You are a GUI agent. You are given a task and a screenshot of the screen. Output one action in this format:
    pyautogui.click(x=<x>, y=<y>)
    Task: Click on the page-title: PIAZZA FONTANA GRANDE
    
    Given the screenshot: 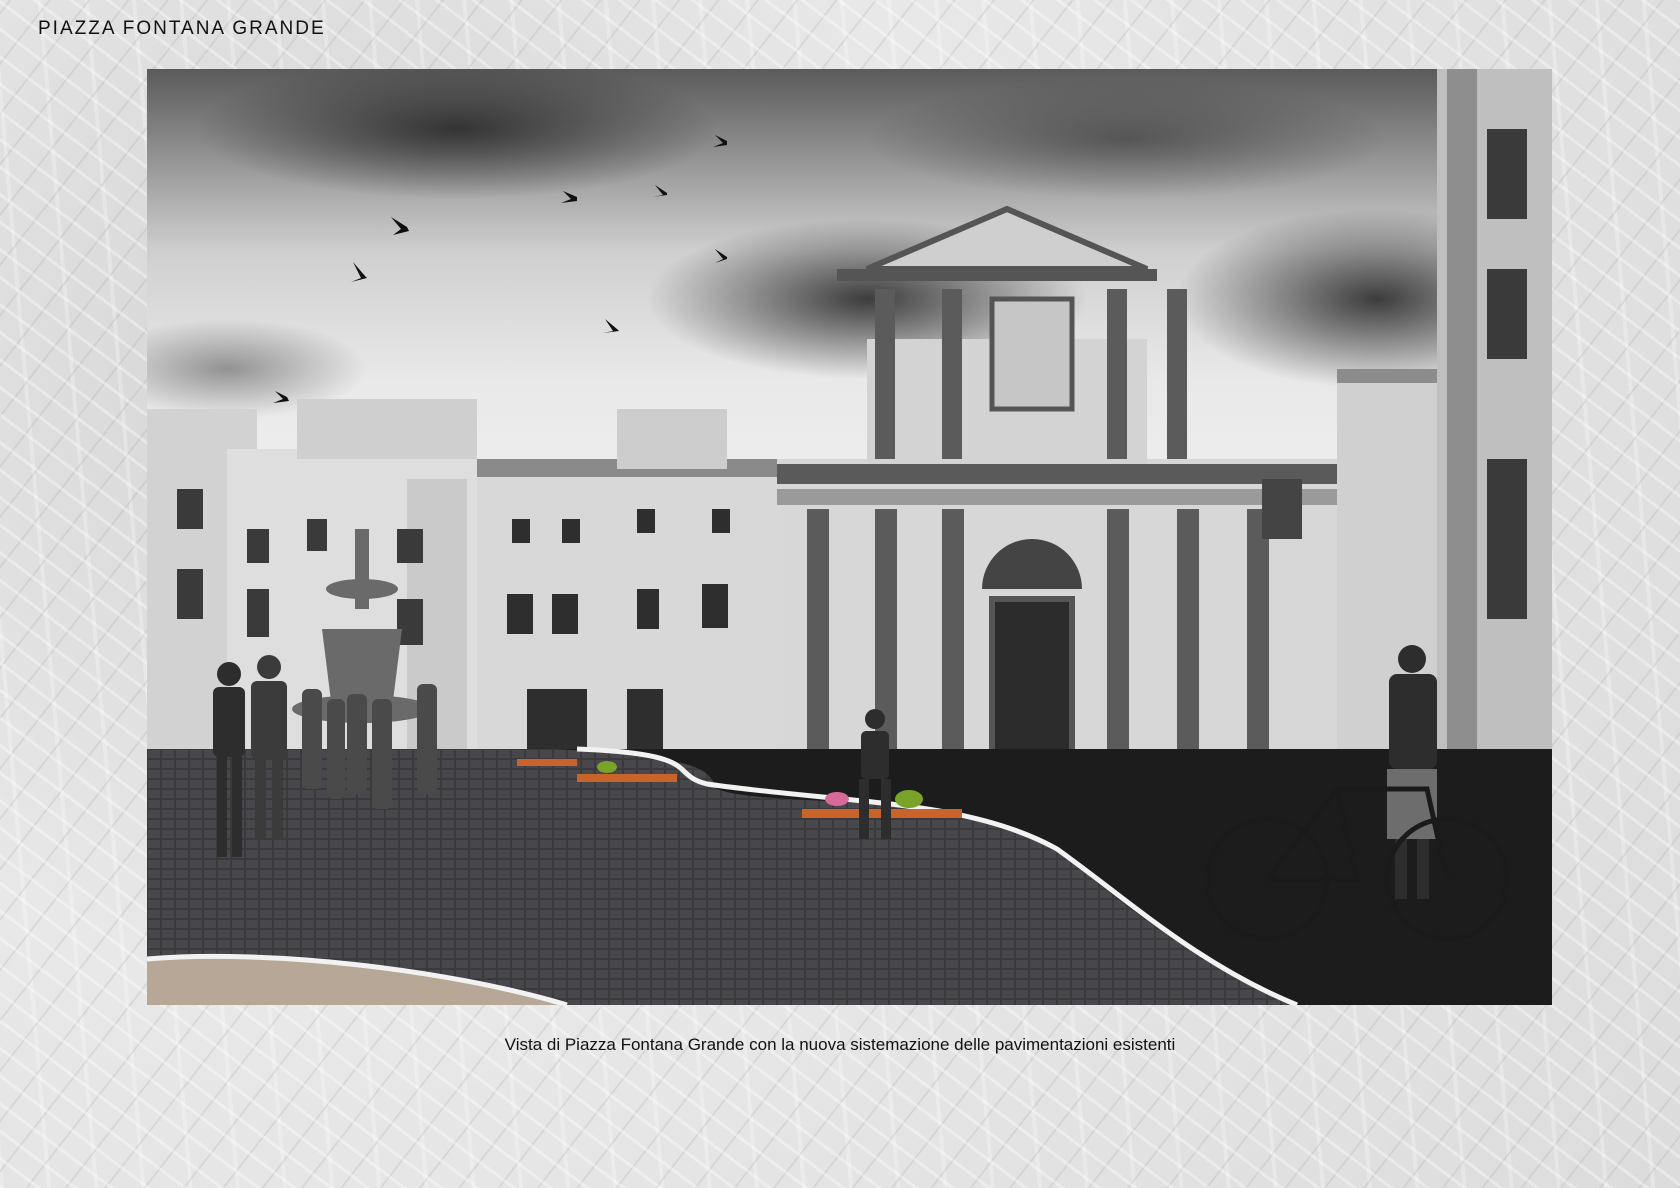 What is the action you would take?
    pyautogui.click(x=182, y=28)
    